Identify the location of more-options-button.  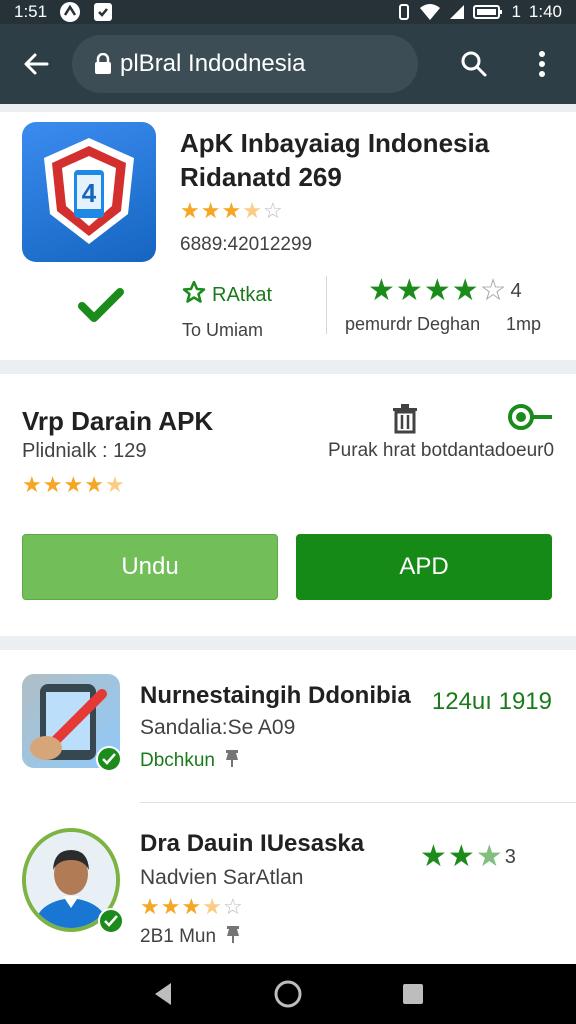
(542, 64).